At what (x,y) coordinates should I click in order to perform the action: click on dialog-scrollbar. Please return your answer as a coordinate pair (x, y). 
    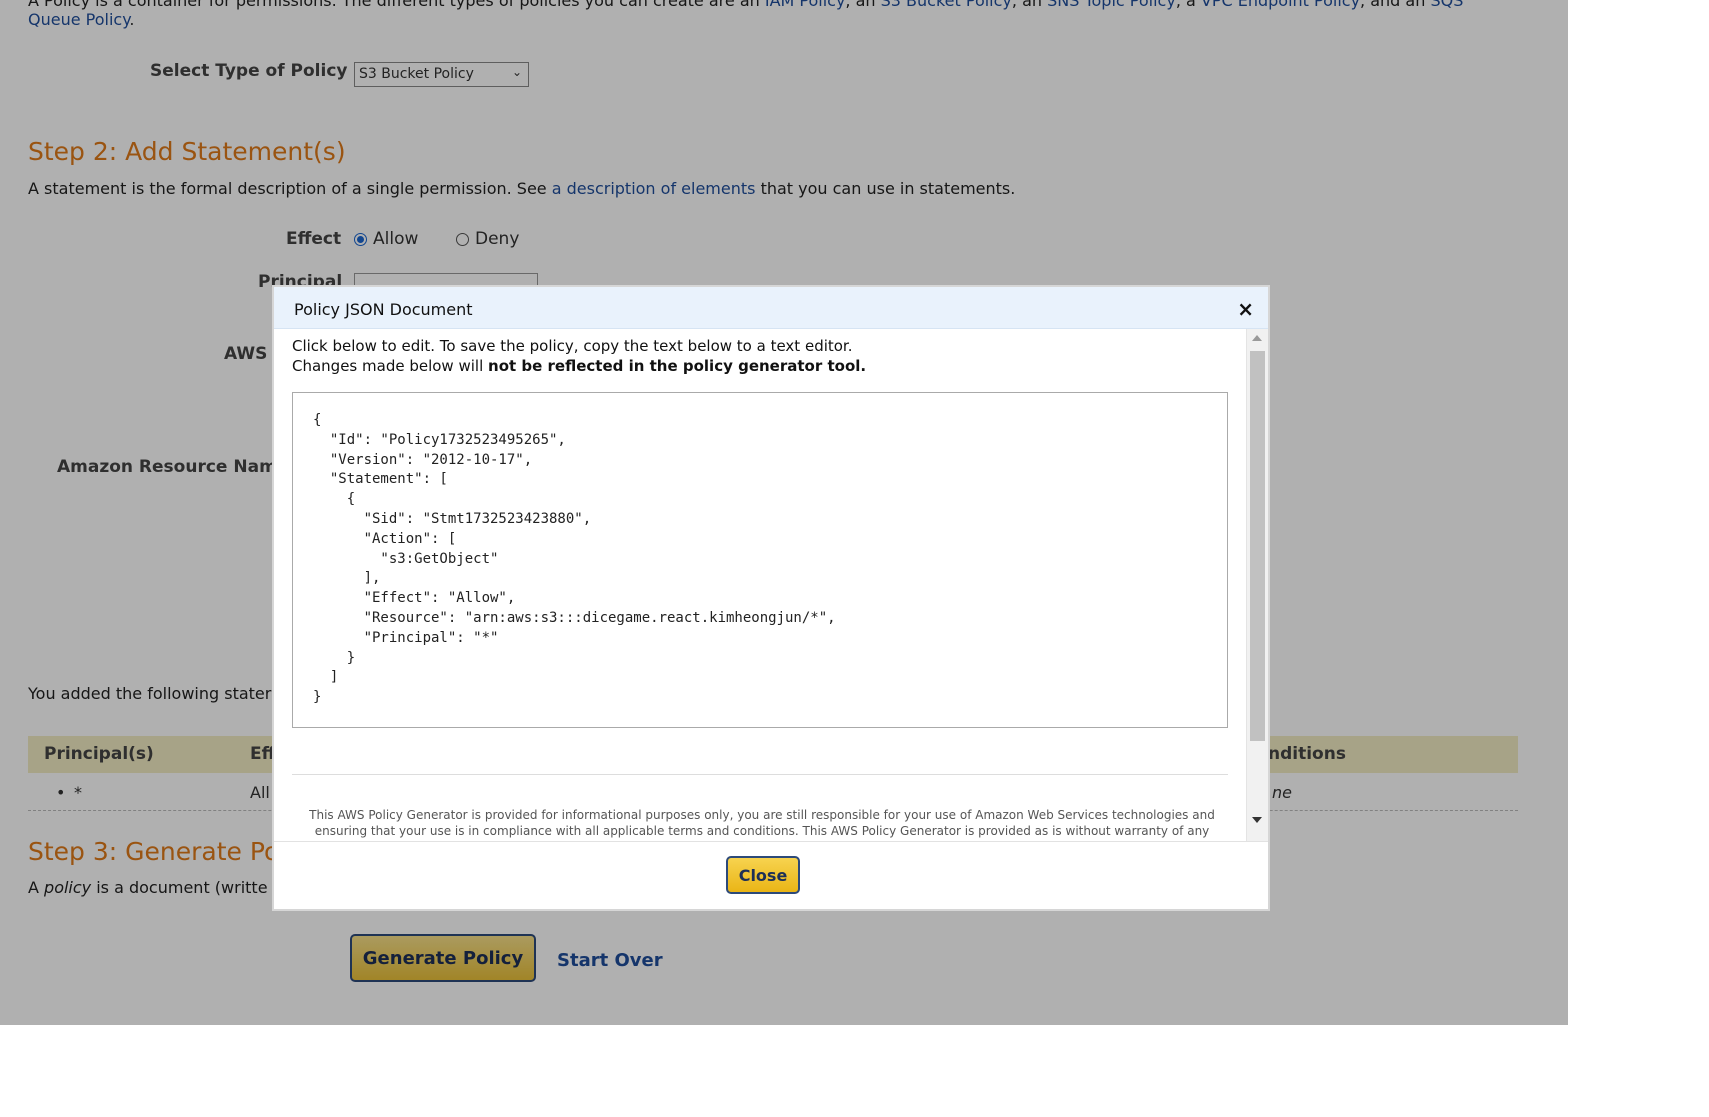
    Looking at the image, I should click on (1257, 585).